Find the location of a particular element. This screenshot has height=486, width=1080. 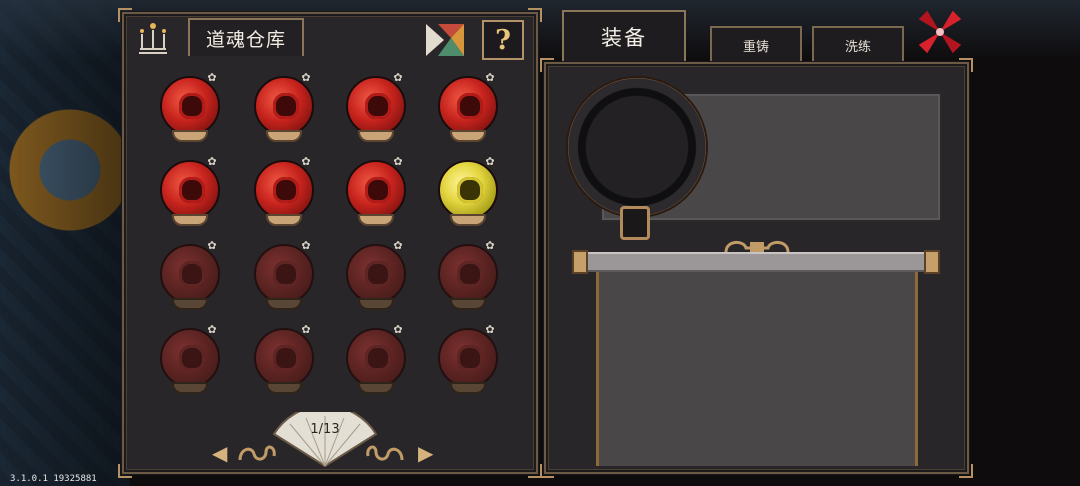

scroll-cap-right is located at coordinates (932, 262).